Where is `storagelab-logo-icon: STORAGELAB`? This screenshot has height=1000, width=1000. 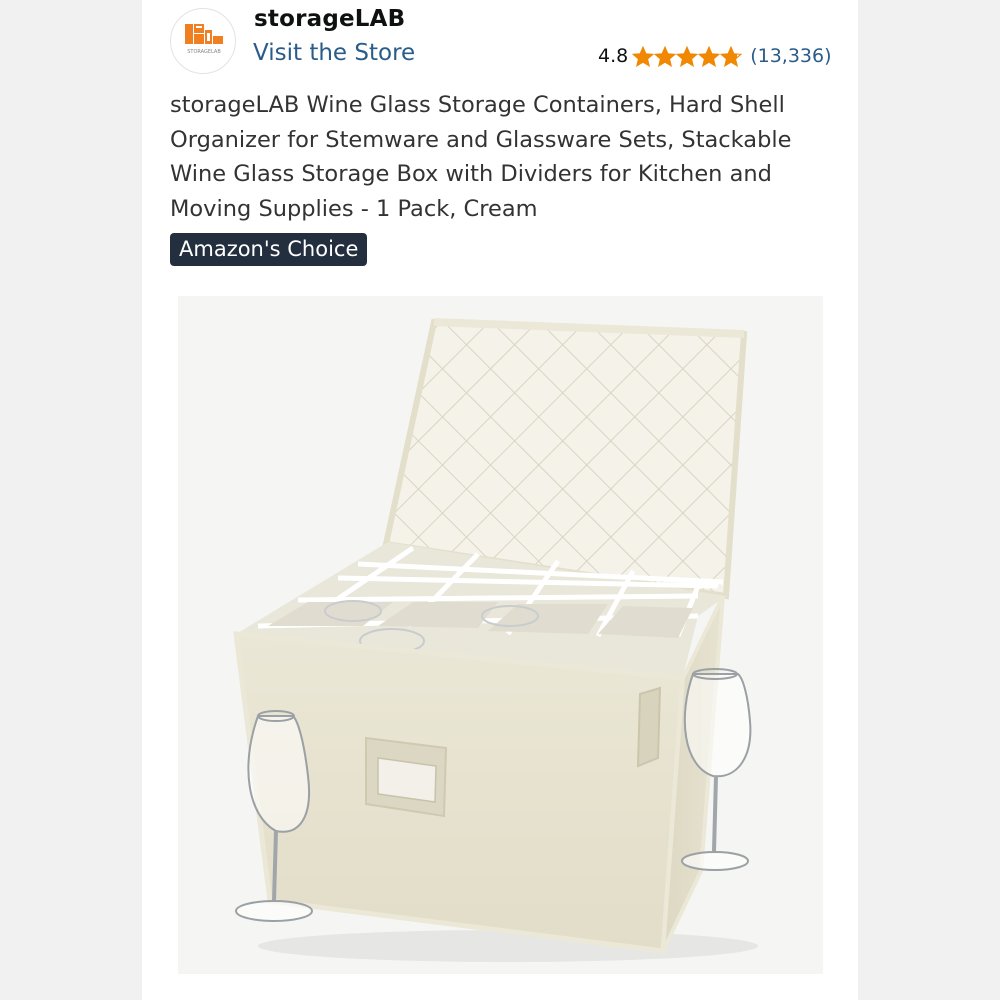 storagelab-logo-icon: STORAGELAB is located at coordinates (204, 39).